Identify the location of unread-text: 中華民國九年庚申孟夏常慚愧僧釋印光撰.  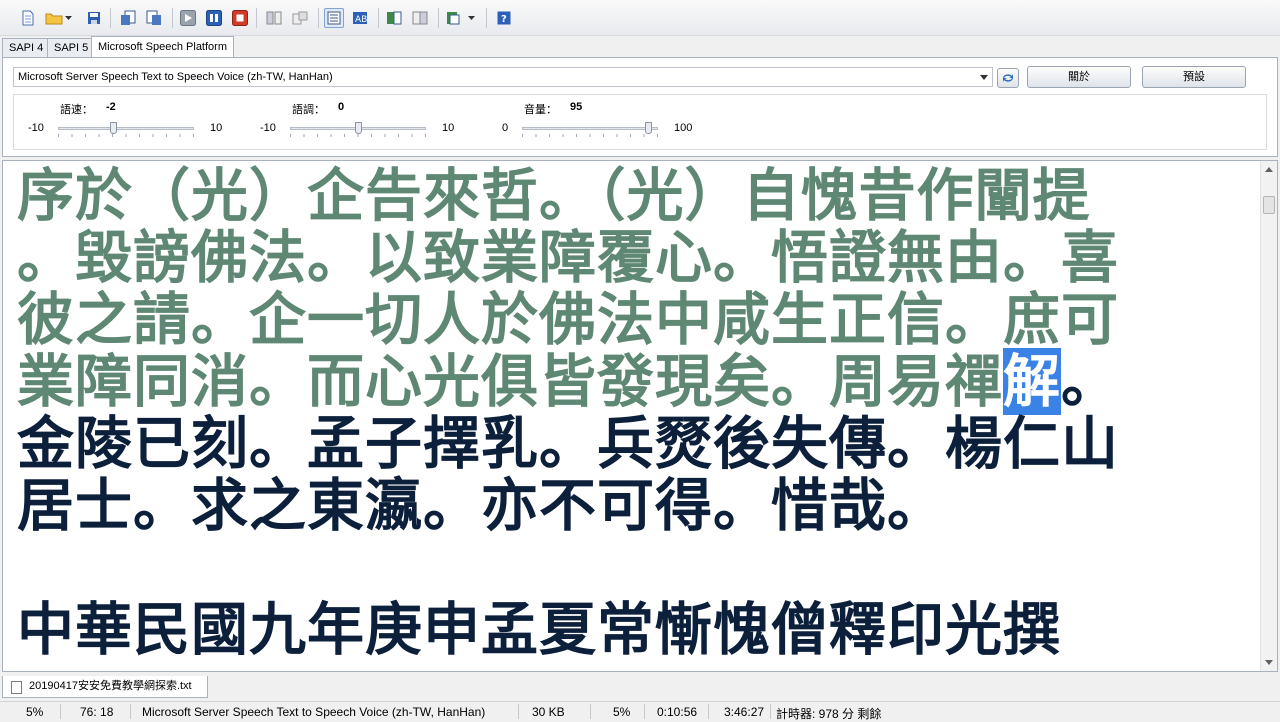
(539, 629).